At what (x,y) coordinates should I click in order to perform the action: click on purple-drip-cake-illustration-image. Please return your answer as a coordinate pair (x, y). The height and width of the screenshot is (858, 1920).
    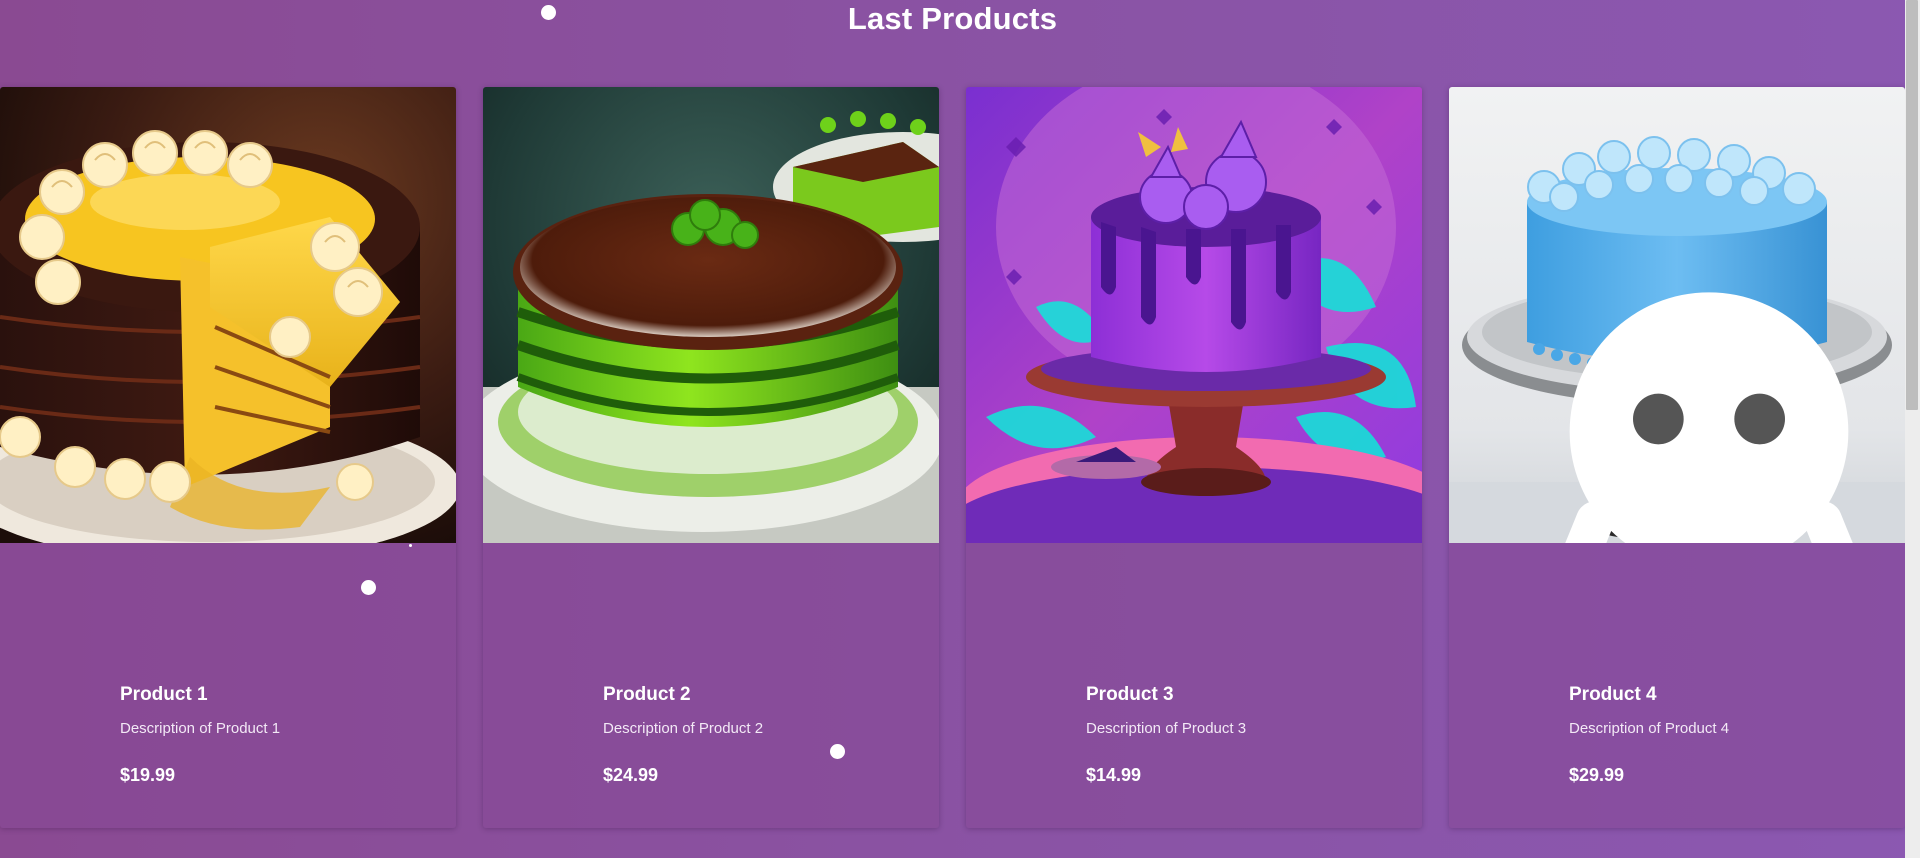
    Looking at the image, I should click on (1194, 315).